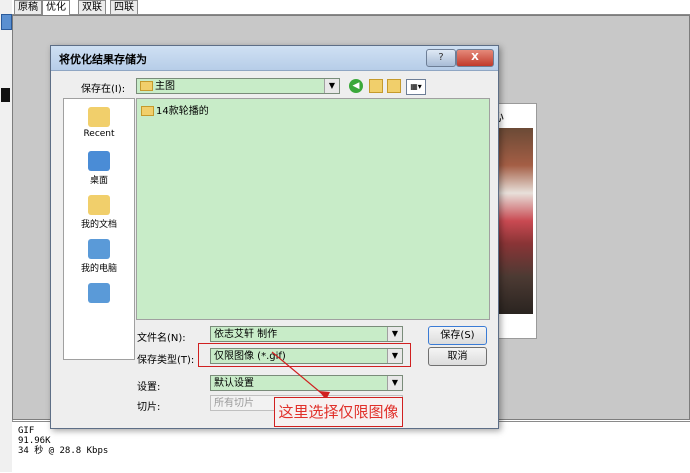 This screenshot has width=690, height=473. Describe the element at coordinates (6, 22) in the screenshot. I see `tool-icon` at that location.